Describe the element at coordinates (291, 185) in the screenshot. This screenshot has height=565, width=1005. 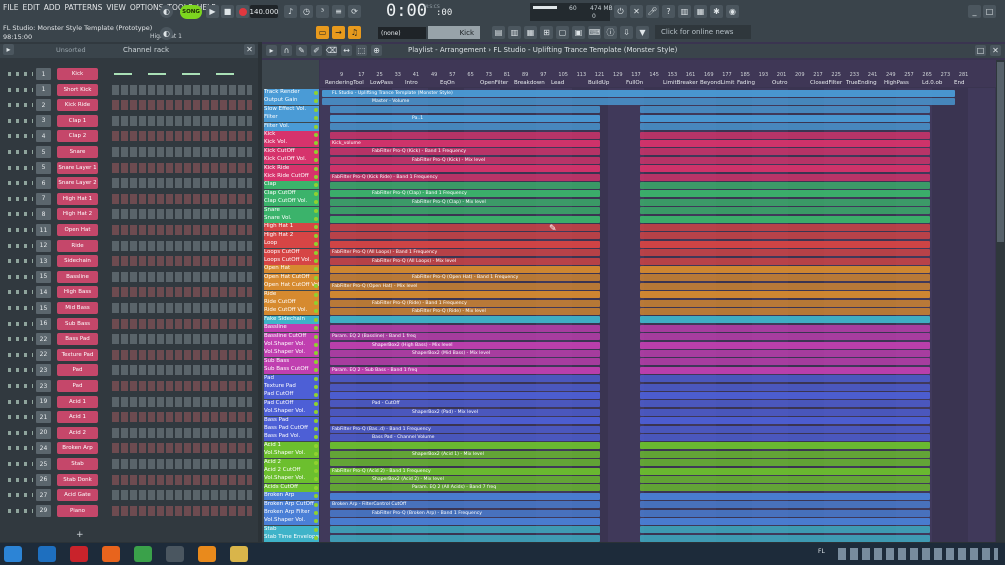
I see `track-name: Clap` at that location.